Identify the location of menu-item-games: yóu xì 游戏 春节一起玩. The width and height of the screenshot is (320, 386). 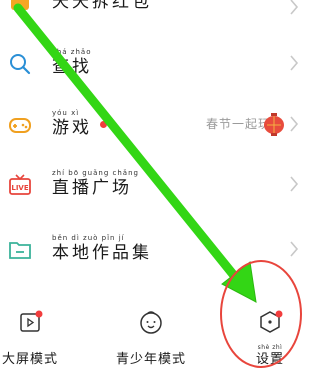
(152, 126).